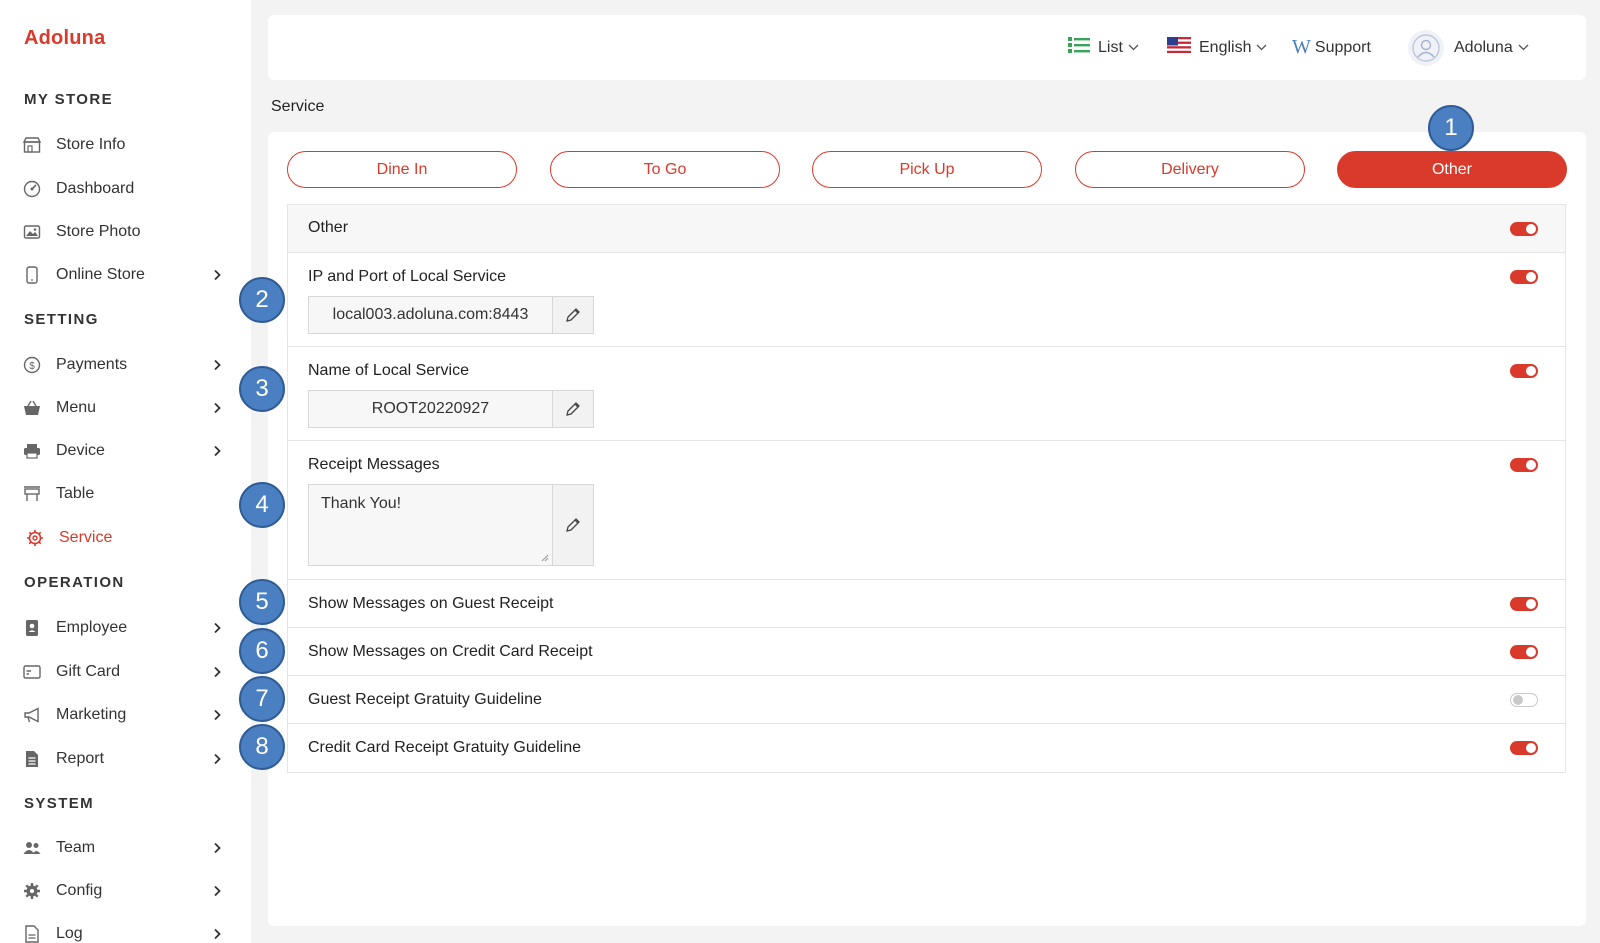 Image resolution: width=1600 pixels, height=943 pixels. I want to click on row-guest-messages: Show Messages on Guest Receipt, so click(926, 604).